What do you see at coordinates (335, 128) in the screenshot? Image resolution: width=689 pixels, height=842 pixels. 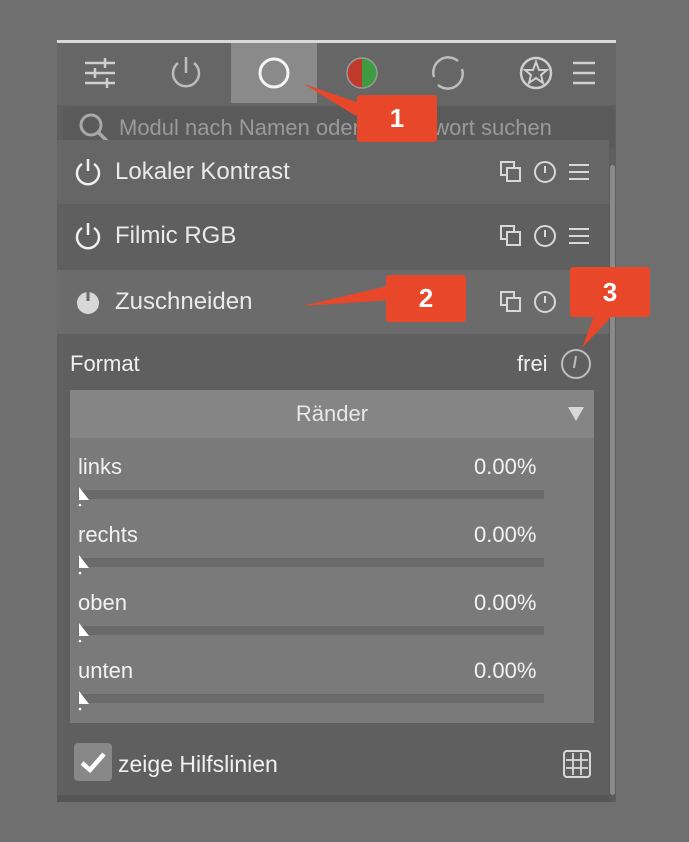 I see `search-input: Modul nach Namen oder Schlagwort suchen` at bounding box center [335, 128].